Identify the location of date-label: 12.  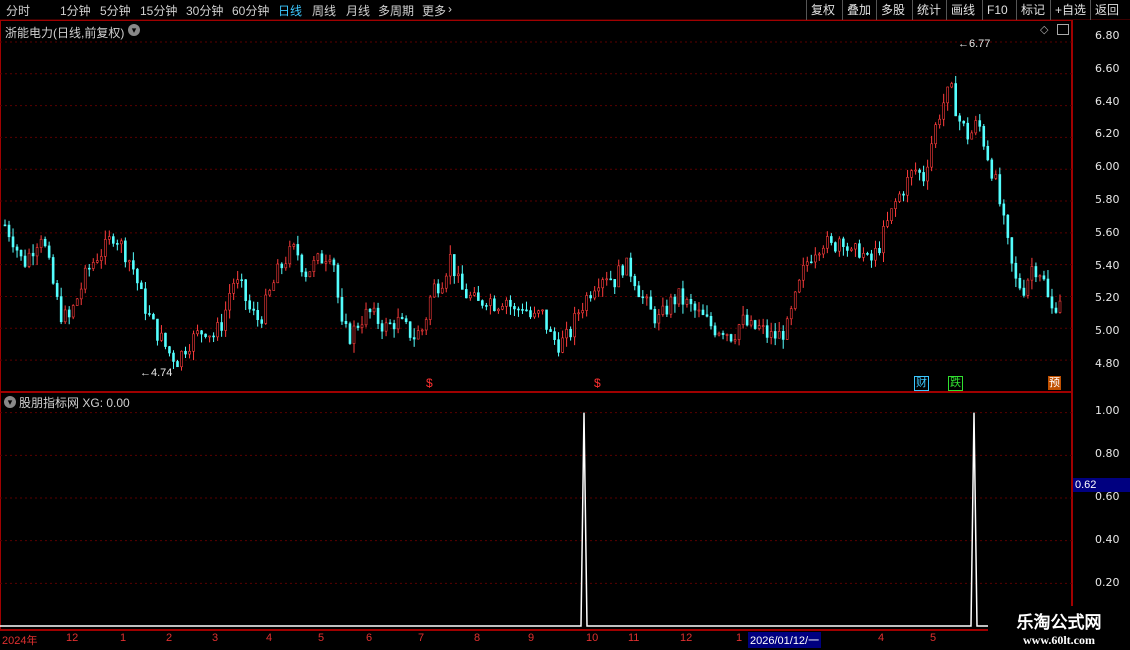
(686, 638).